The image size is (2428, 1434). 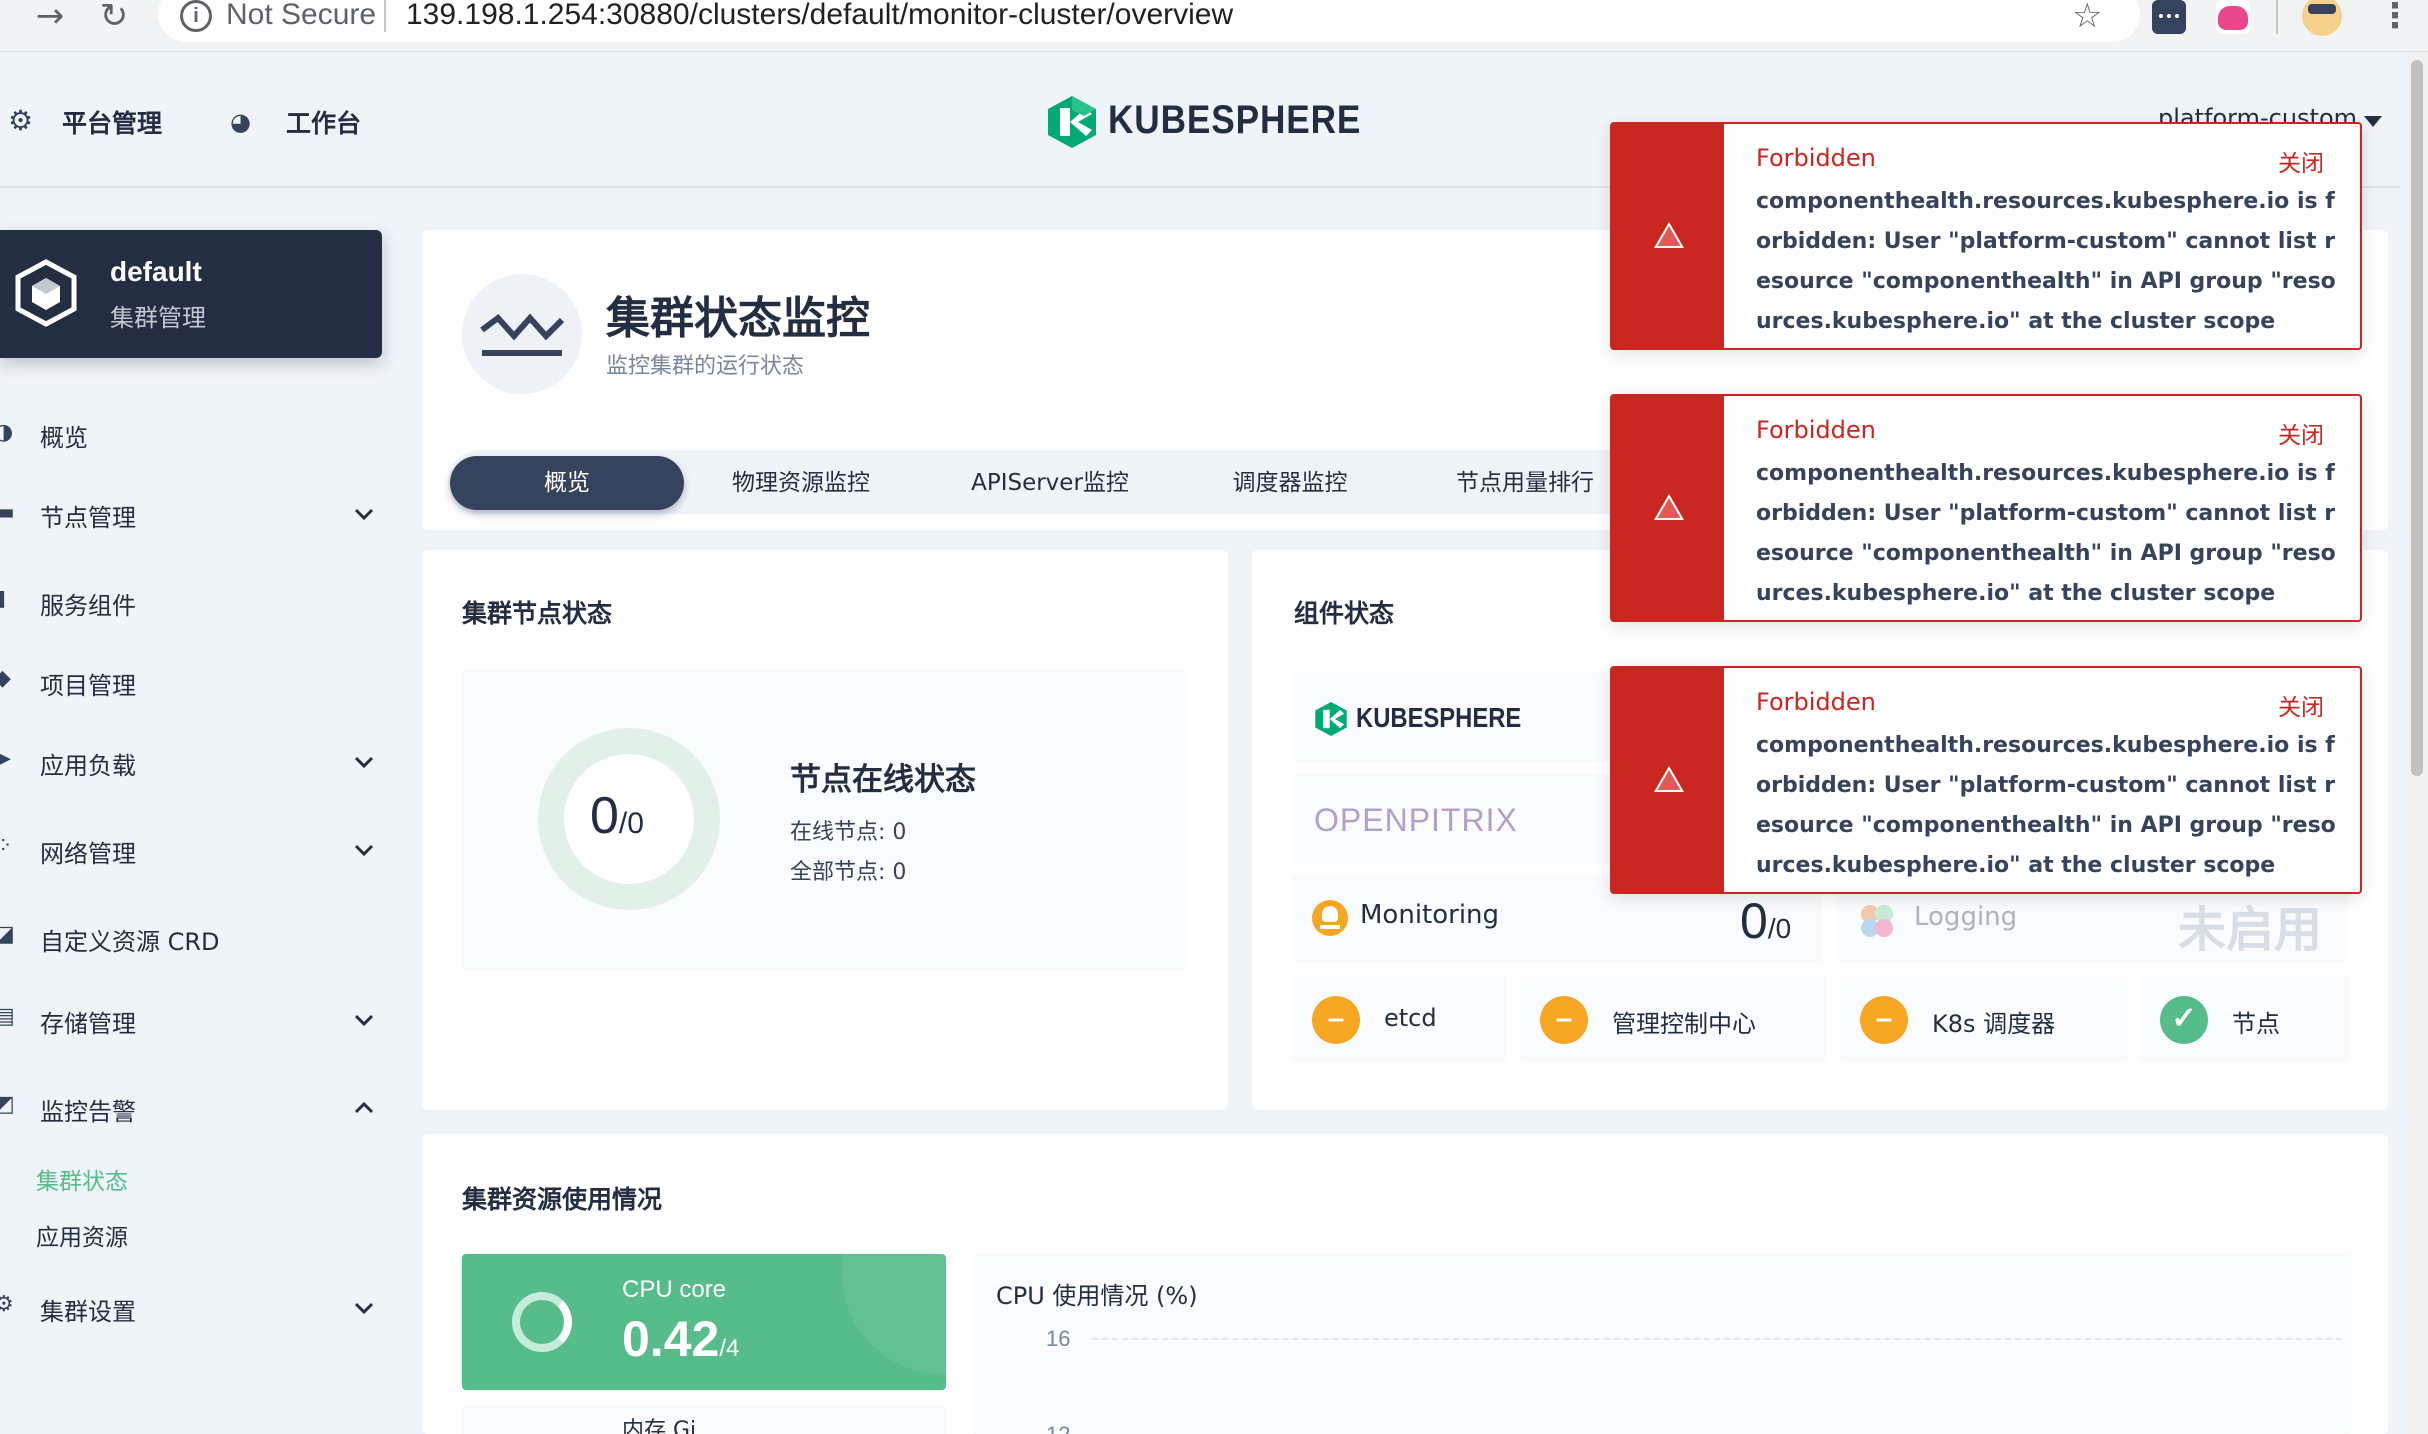 I want to click on workbench-link: 工作台, so click(x=323, y=122).